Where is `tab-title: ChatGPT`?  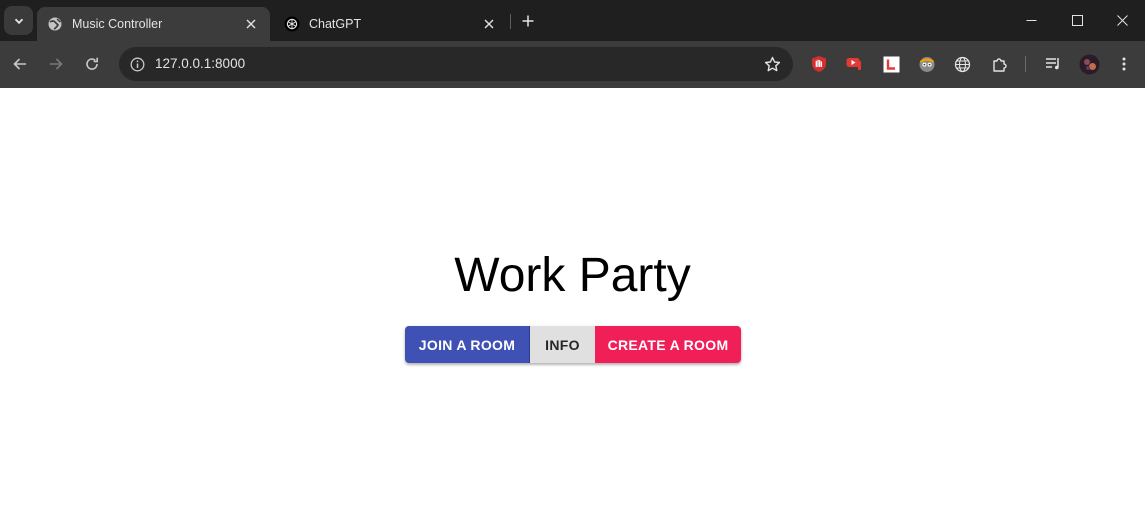
tab-title: ChatGPT is located at coordinates (335, 24).